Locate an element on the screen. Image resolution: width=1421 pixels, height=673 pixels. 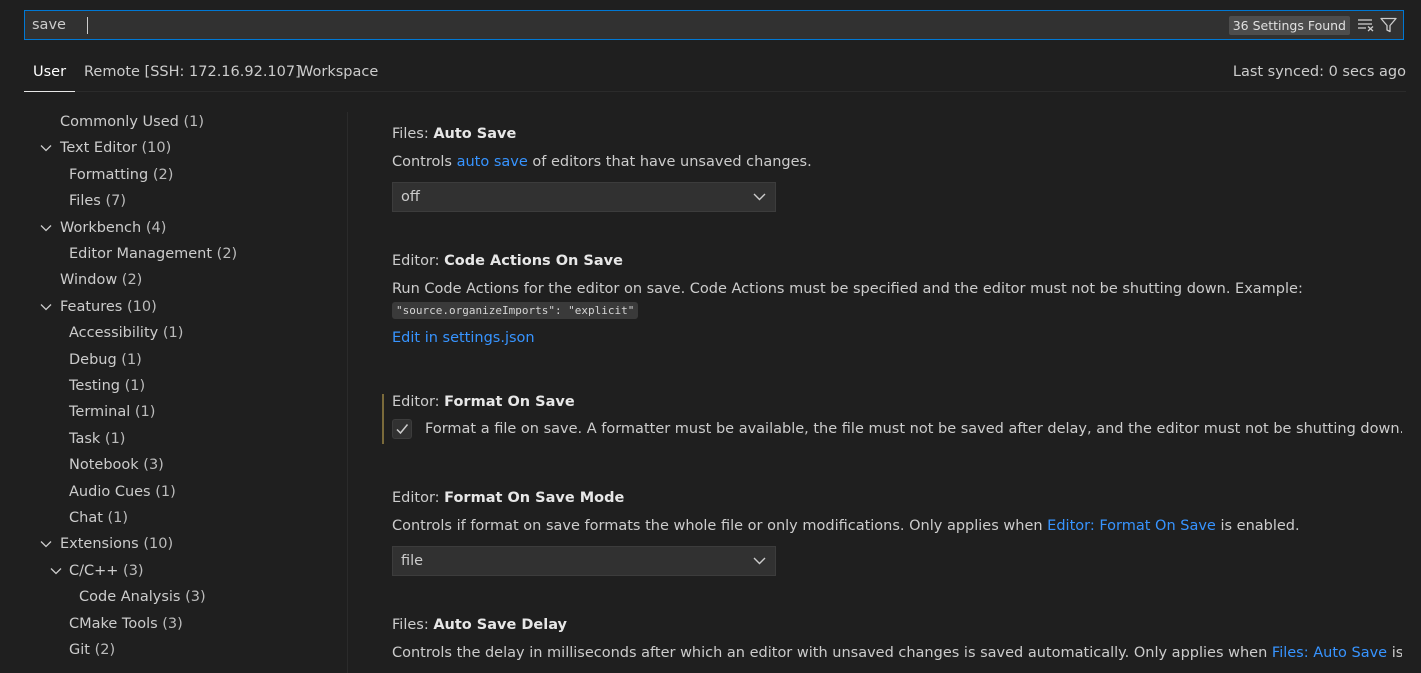
toc-item-testing: Testing (1) is located at coordinates (107, 386).